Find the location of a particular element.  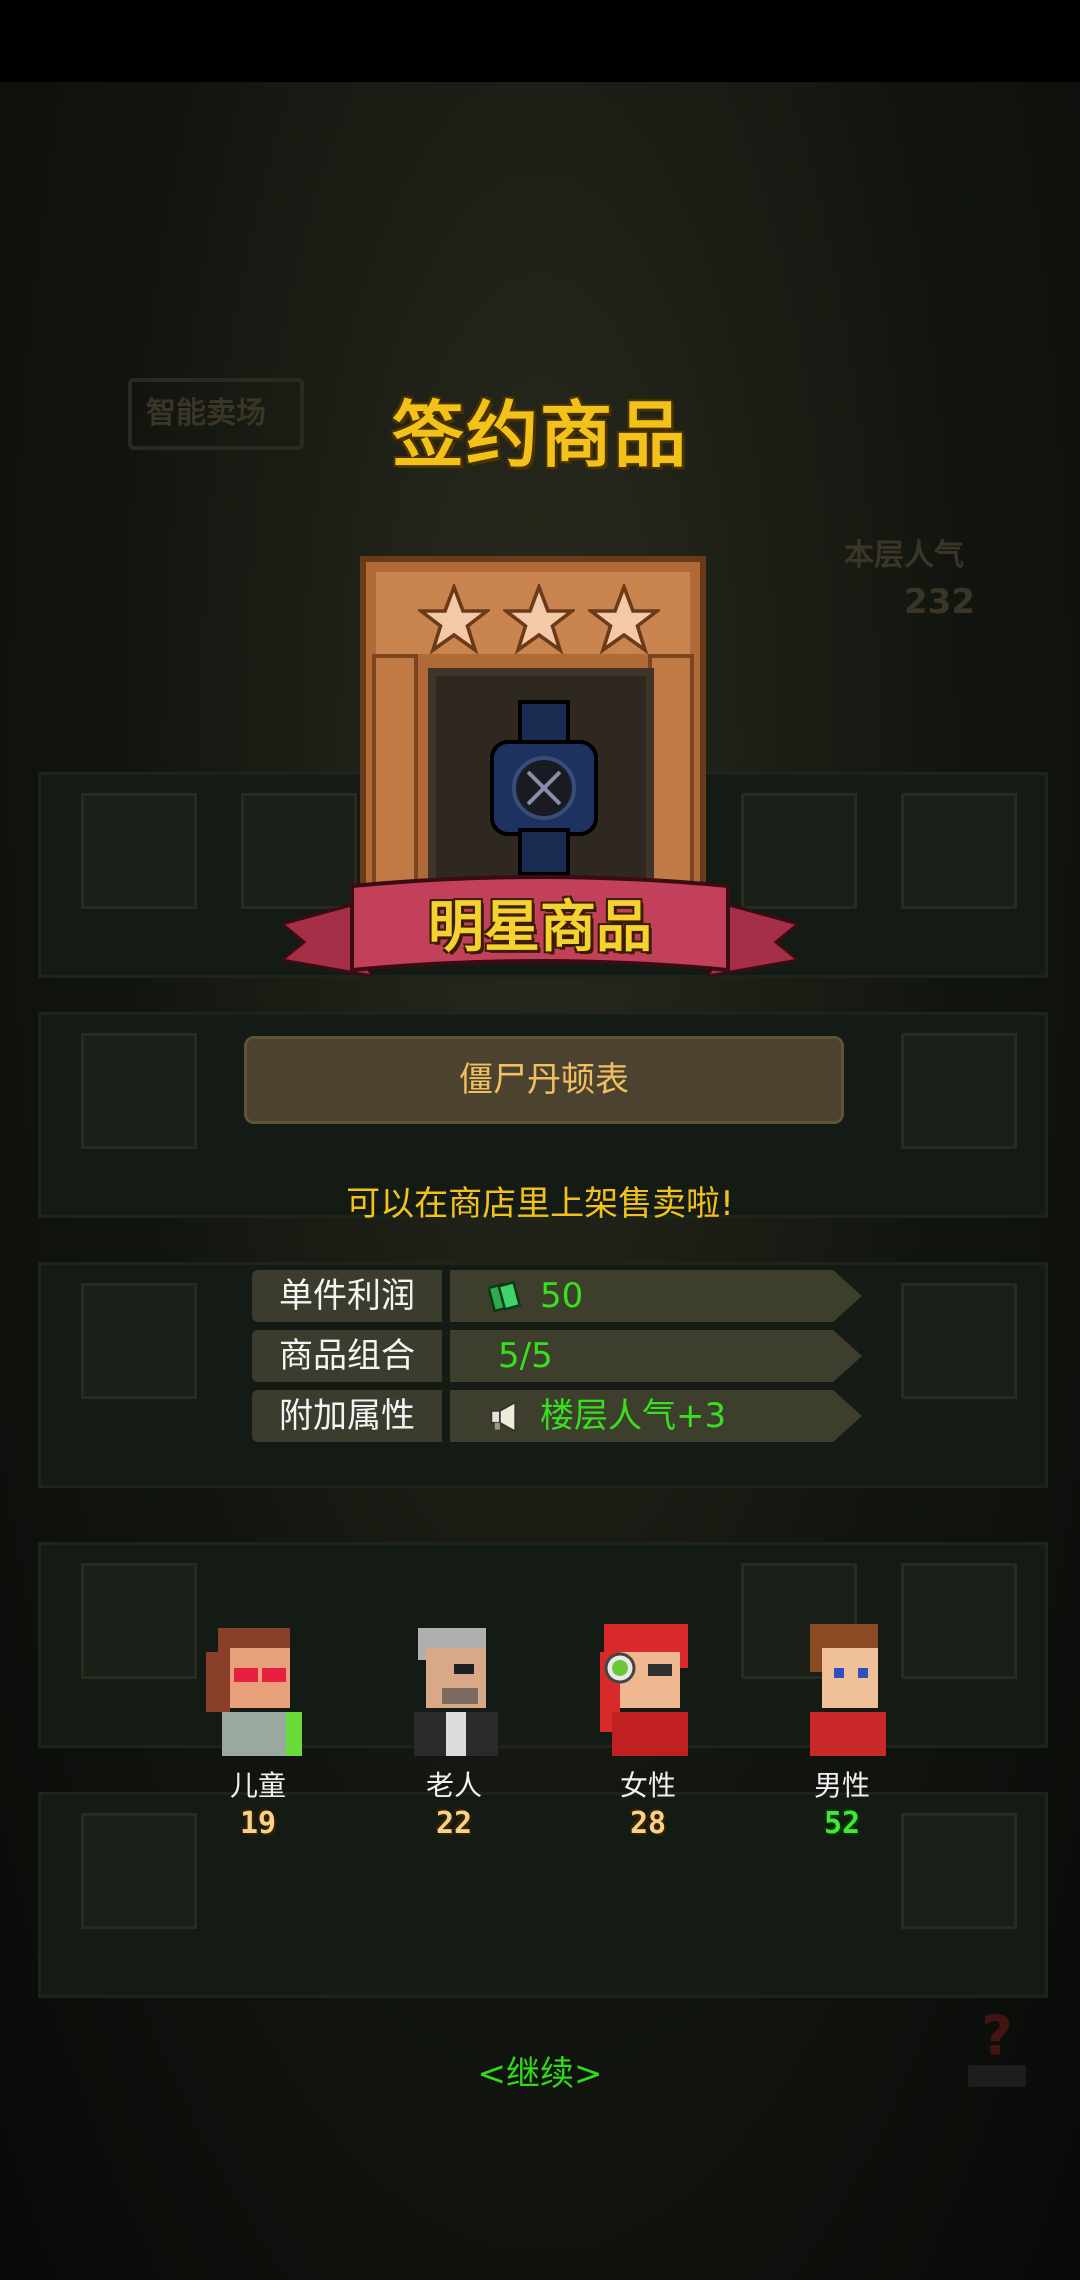

stat-value: 楼层人气+3 is located at coordinates (633, 1416).